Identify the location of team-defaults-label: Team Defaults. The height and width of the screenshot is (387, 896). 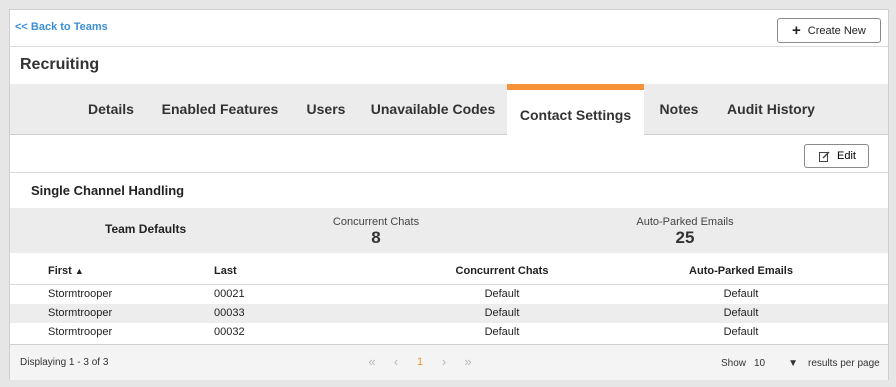
(146, 229).